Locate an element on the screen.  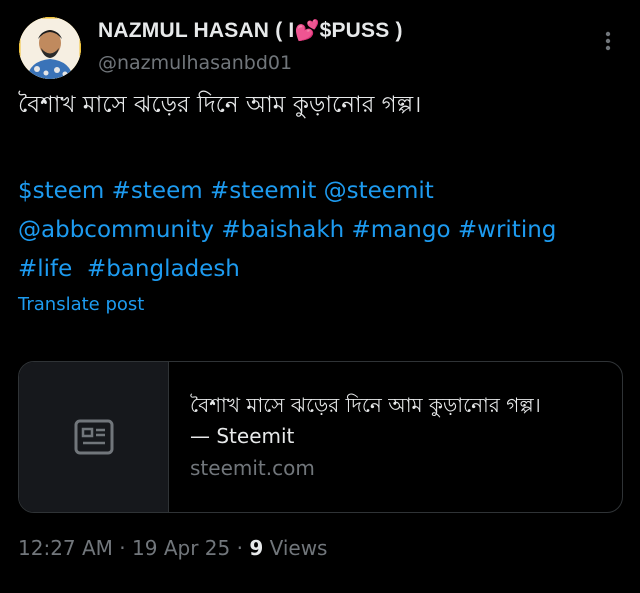
avatar is located at coordinates (50, 48).